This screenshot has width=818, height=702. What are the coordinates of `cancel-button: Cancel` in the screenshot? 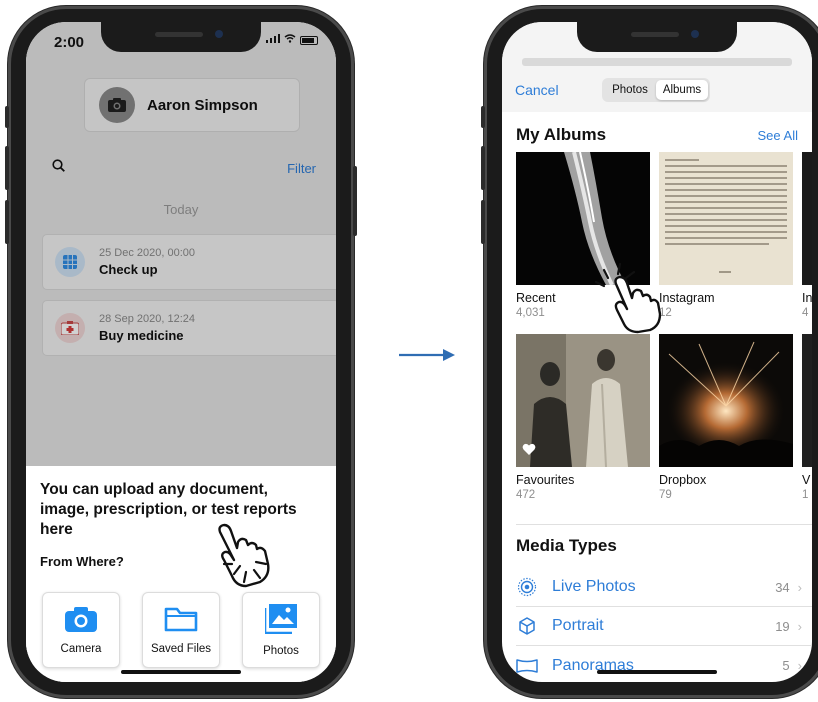 It's located at (537, 90).